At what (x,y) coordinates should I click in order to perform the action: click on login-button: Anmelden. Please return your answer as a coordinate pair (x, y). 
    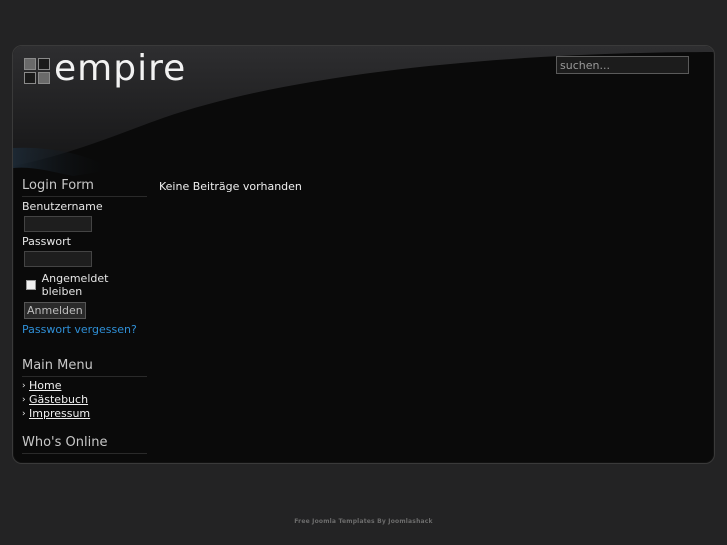
    Looking at the image, I should click on (55, 310).